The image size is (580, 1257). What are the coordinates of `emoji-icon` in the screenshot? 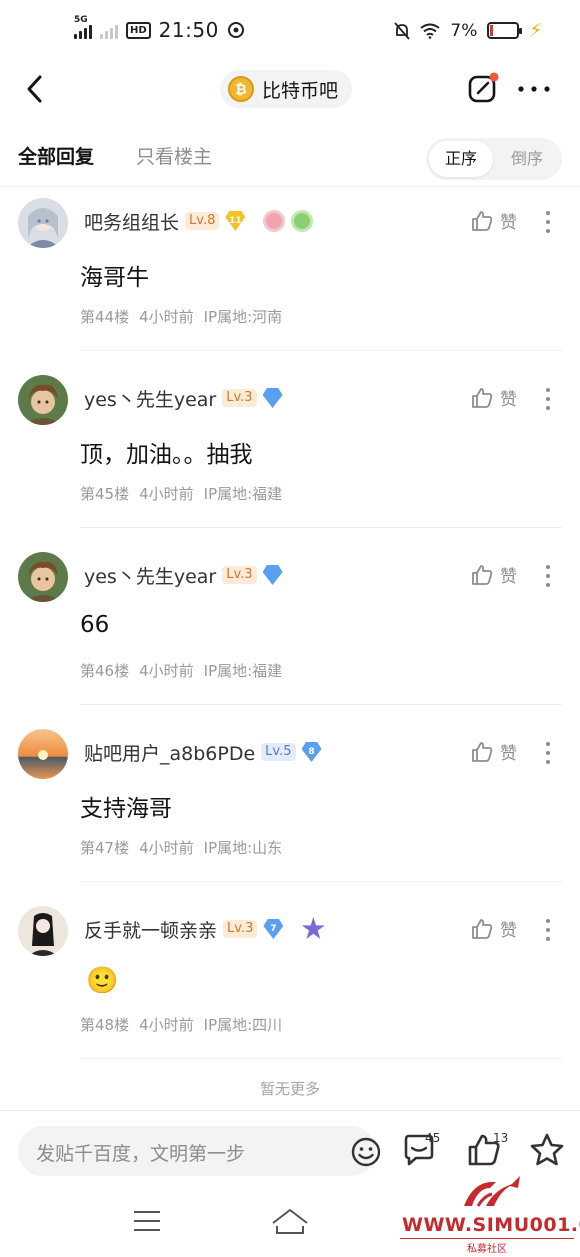 It's located at (366, 1152).